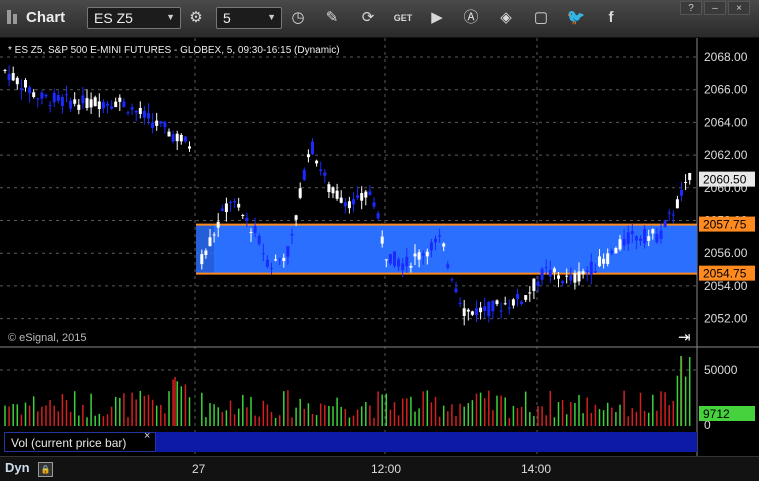 The height and width of the screenshot is (481, 759). What do you see at coordinates (726, 90) in the screenshot?
I see `price-tick-label: 2066.00` at bounding box center [726, 90].